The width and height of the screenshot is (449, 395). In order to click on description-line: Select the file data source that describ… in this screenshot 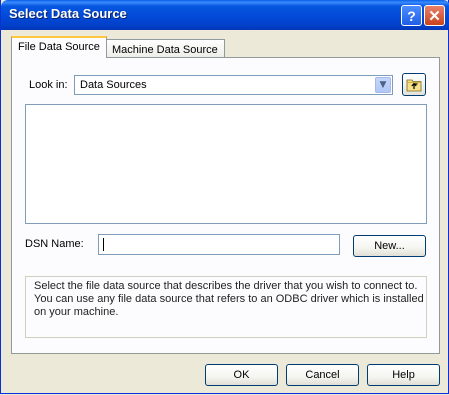, I will do `click(226, 286)`.